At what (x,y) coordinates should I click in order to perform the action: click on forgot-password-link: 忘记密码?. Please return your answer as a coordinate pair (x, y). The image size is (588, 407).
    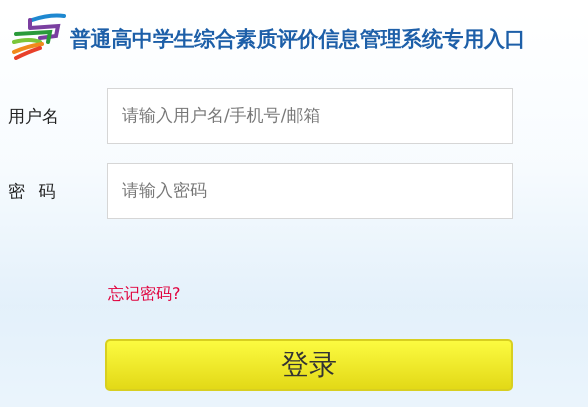
    Looking at the image, I should click on (144, 294).